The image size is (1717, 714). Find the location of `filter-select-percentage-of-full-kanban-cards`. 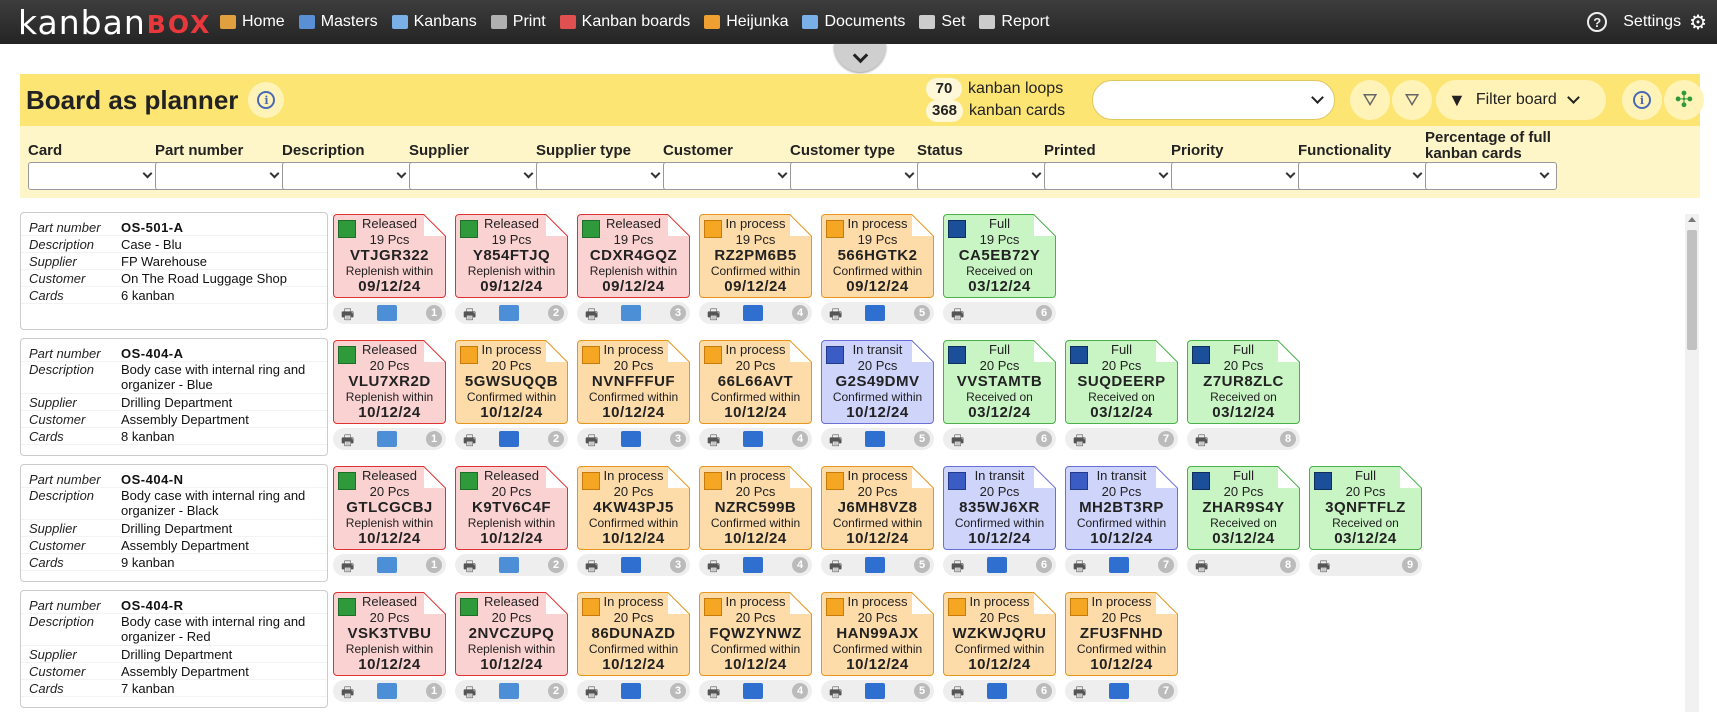

filter-select-percentage-of-full-kanban-cards is located at coordinates (1491, 176).